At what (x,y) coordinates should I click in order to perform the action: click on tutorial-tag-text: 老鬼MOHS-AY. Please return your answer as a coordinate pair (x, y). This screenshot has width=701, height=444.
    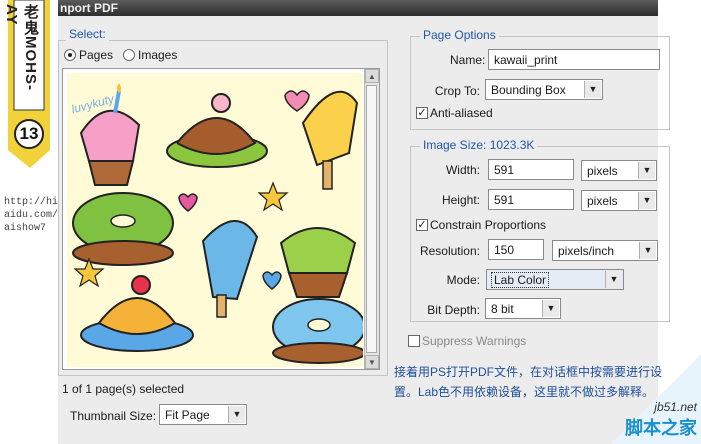
    Looking at the image, I should click on (21, 47).